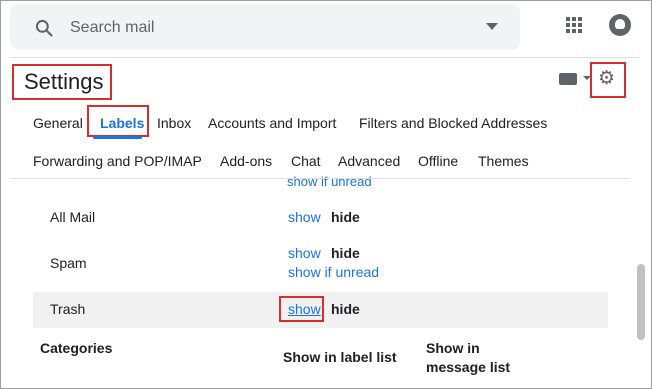  What do you see at coordinates (320, 178) in the screenshot?
I see `tabs-divider` at bounding box center [320, 178].